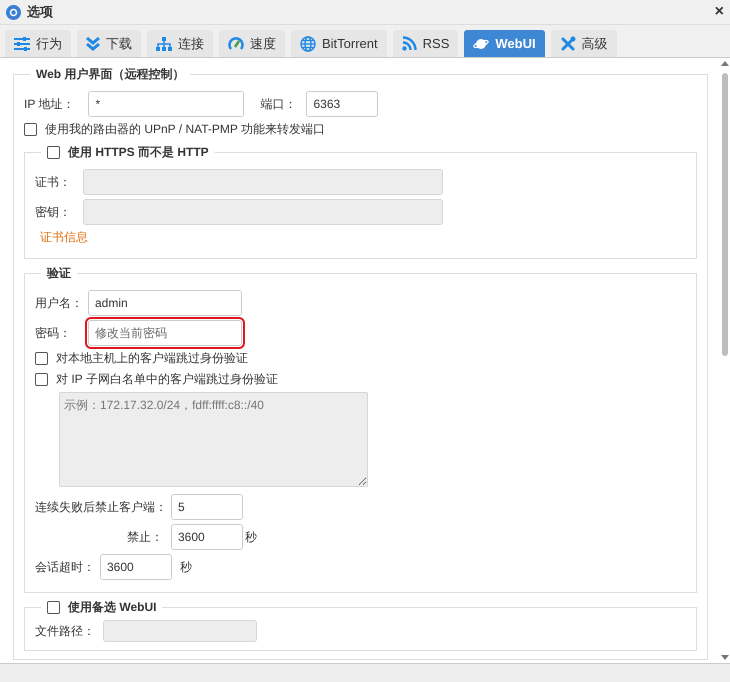  What do you see at coordinates (65, 631) in the screenshot?
I see `file-path-label: 文件路径：` at bounding box center [65, 631].